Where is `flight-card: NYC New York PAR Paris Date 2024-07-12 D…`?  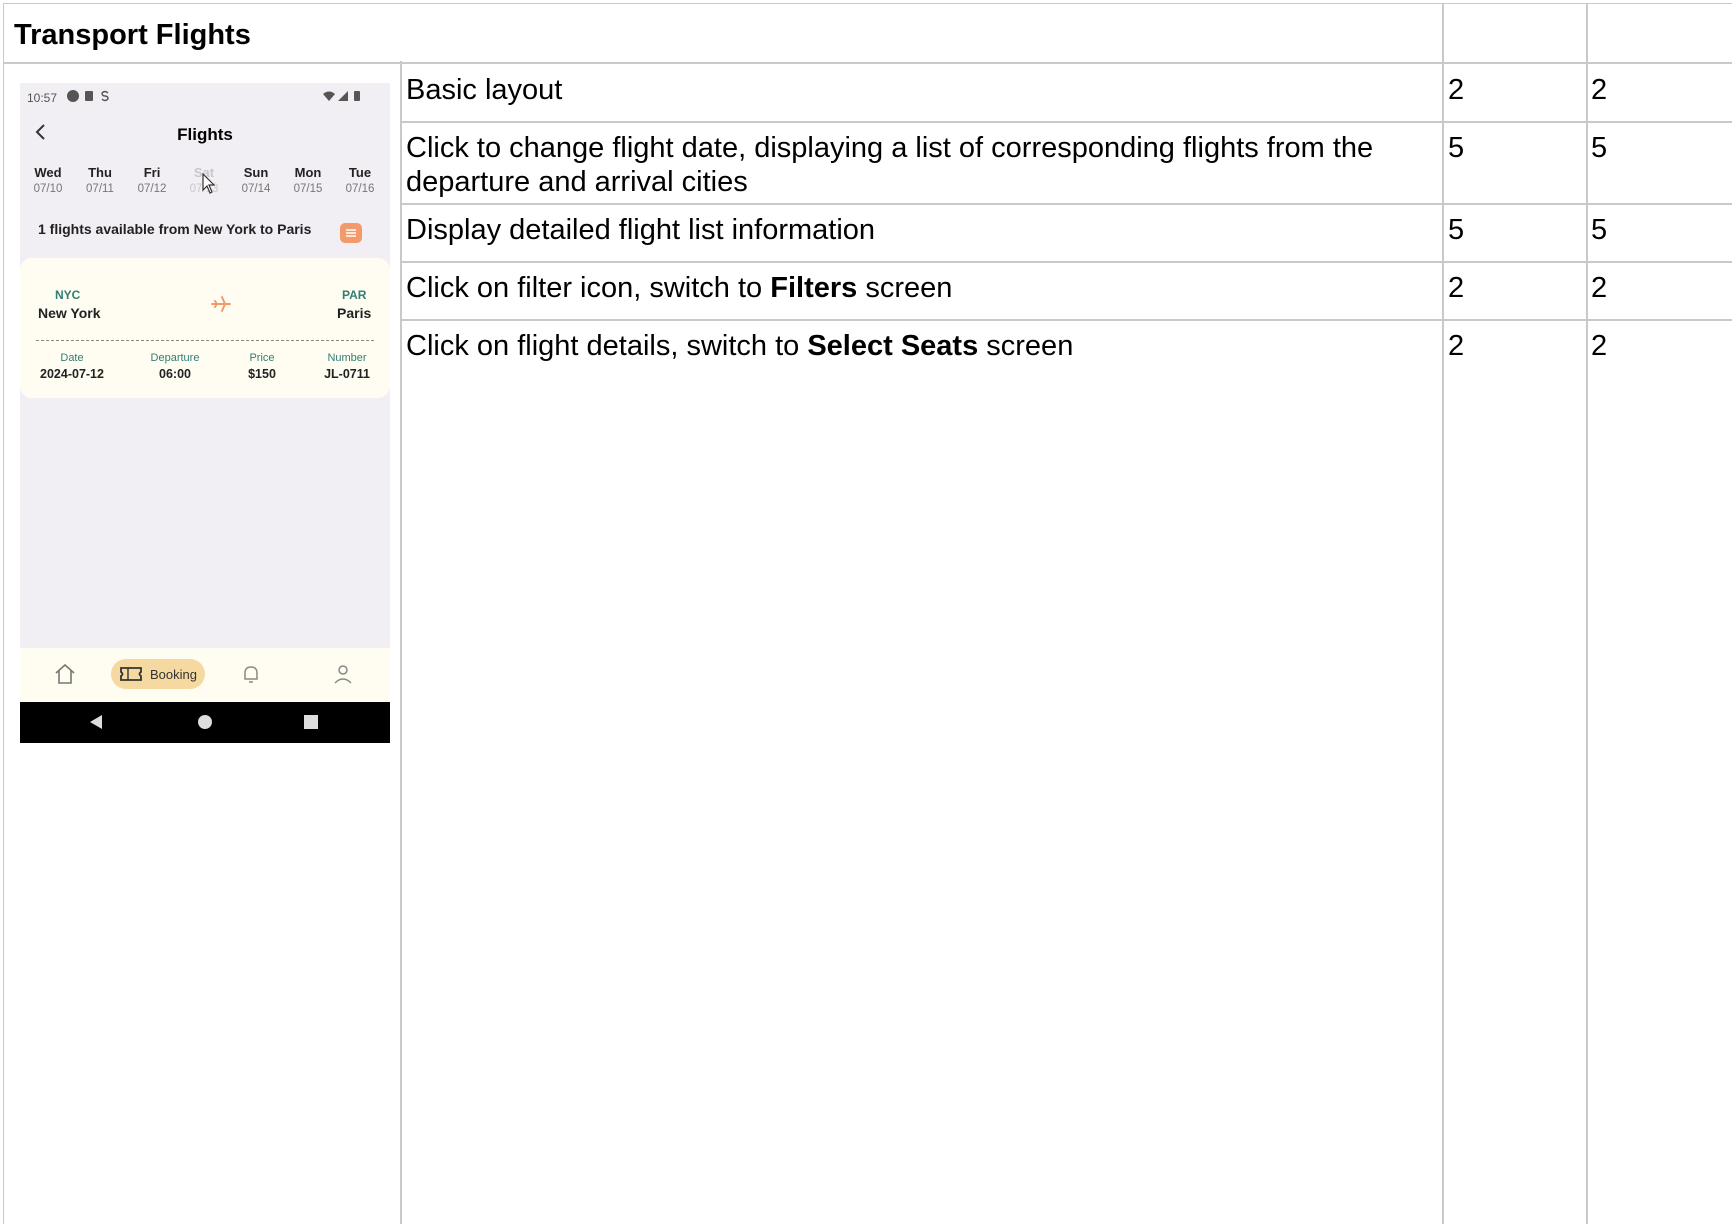 flight-card: NYC New York PAR Paris Date 2024-07-12 D… is located at coordinates (205, 328).